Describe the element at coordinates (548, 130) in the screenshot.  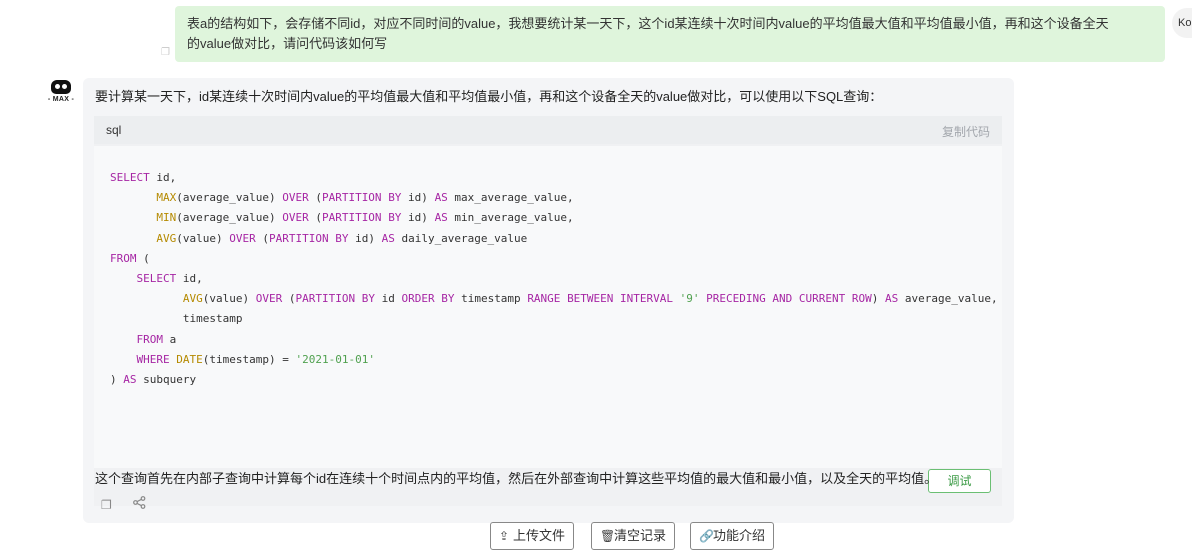
I see `code-header: sql 复制代码` at that location.